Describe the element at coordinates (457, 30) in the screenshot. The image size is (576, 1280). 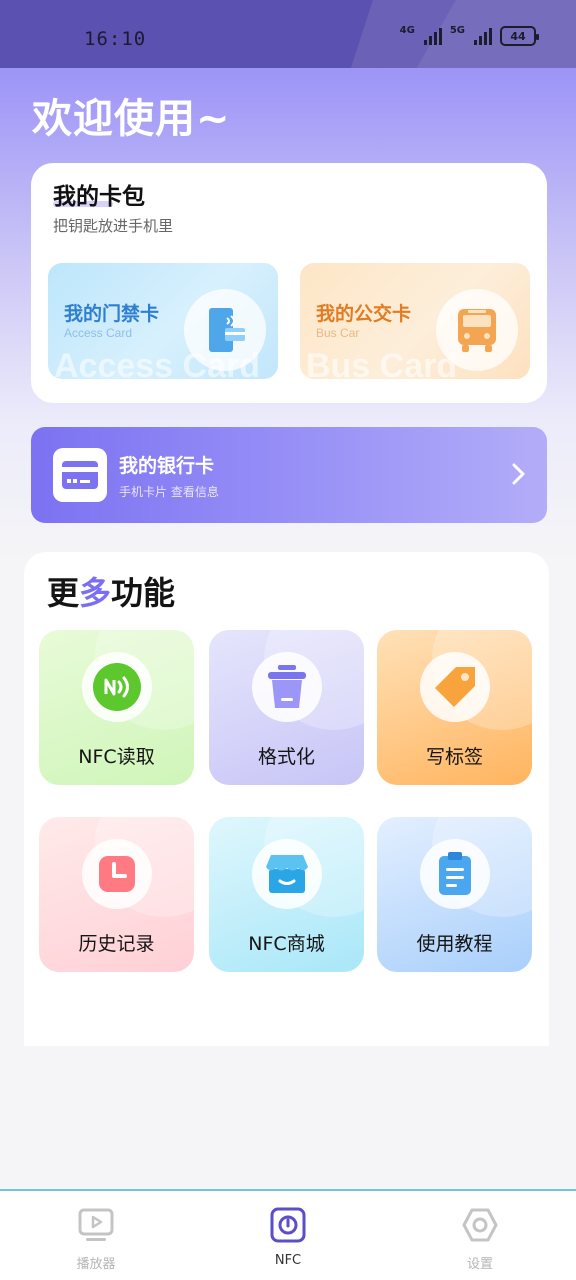
I see `network-label: 5G` at that location.